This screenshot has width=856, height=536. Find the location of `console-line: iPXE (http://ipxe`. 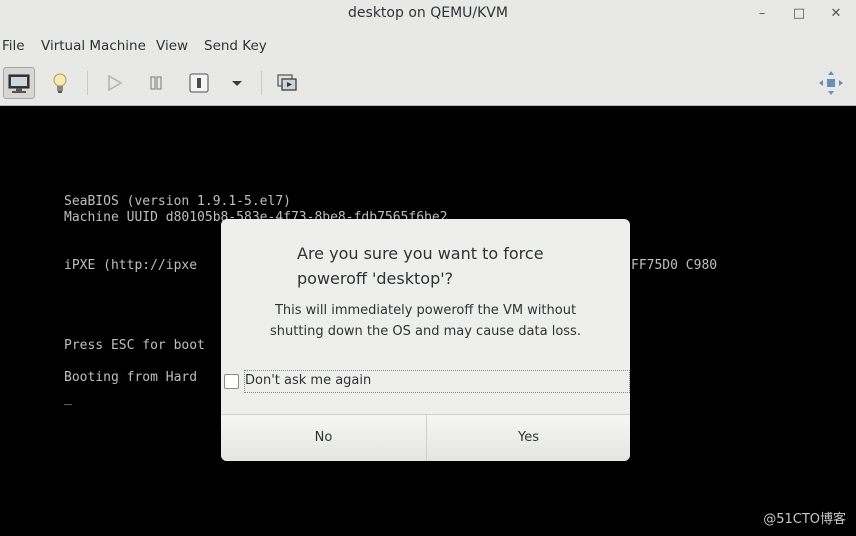

console-line: iPXE (http://ipxe is located at coordinates (131, 265).